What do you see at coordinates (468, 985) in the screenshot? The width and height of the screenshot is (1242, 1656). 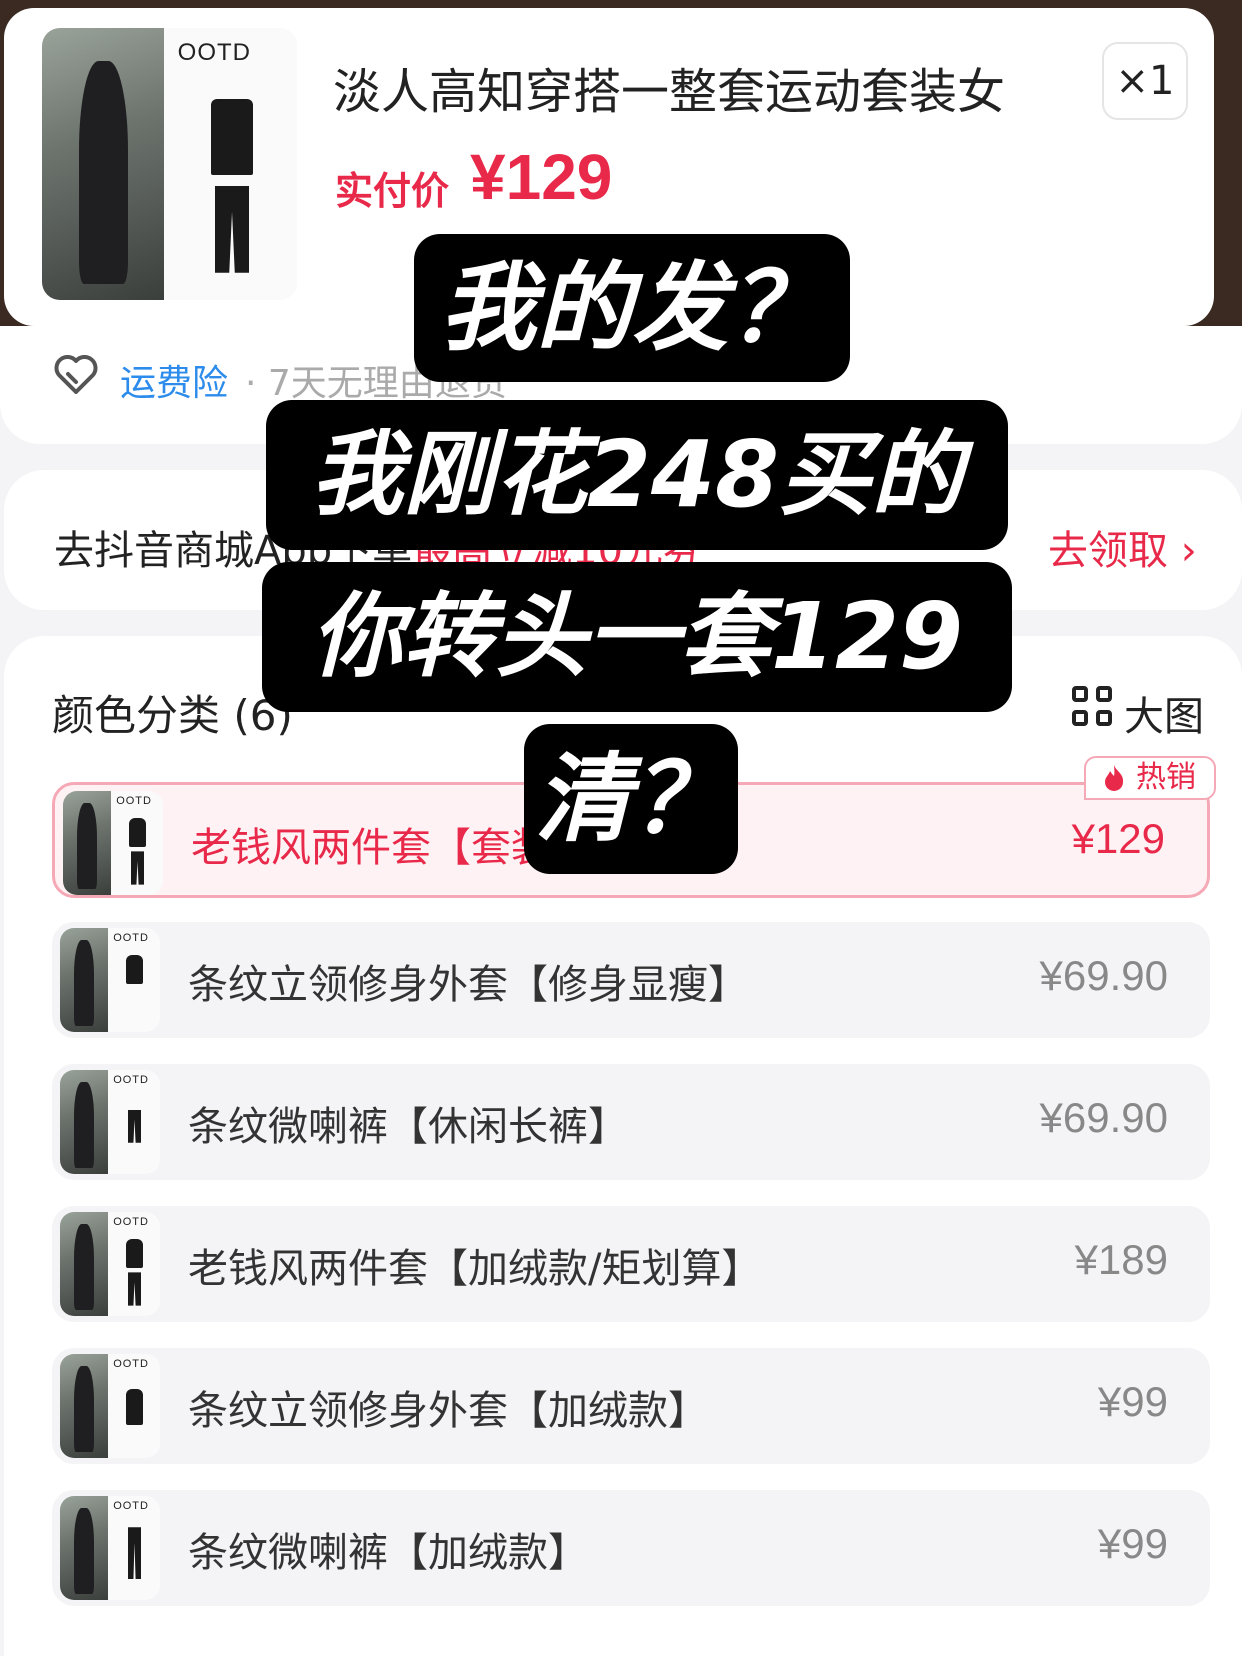 I see `sku-name: 条纹立领修身外套【修身显瘦】` at bounding box center [468, 985].